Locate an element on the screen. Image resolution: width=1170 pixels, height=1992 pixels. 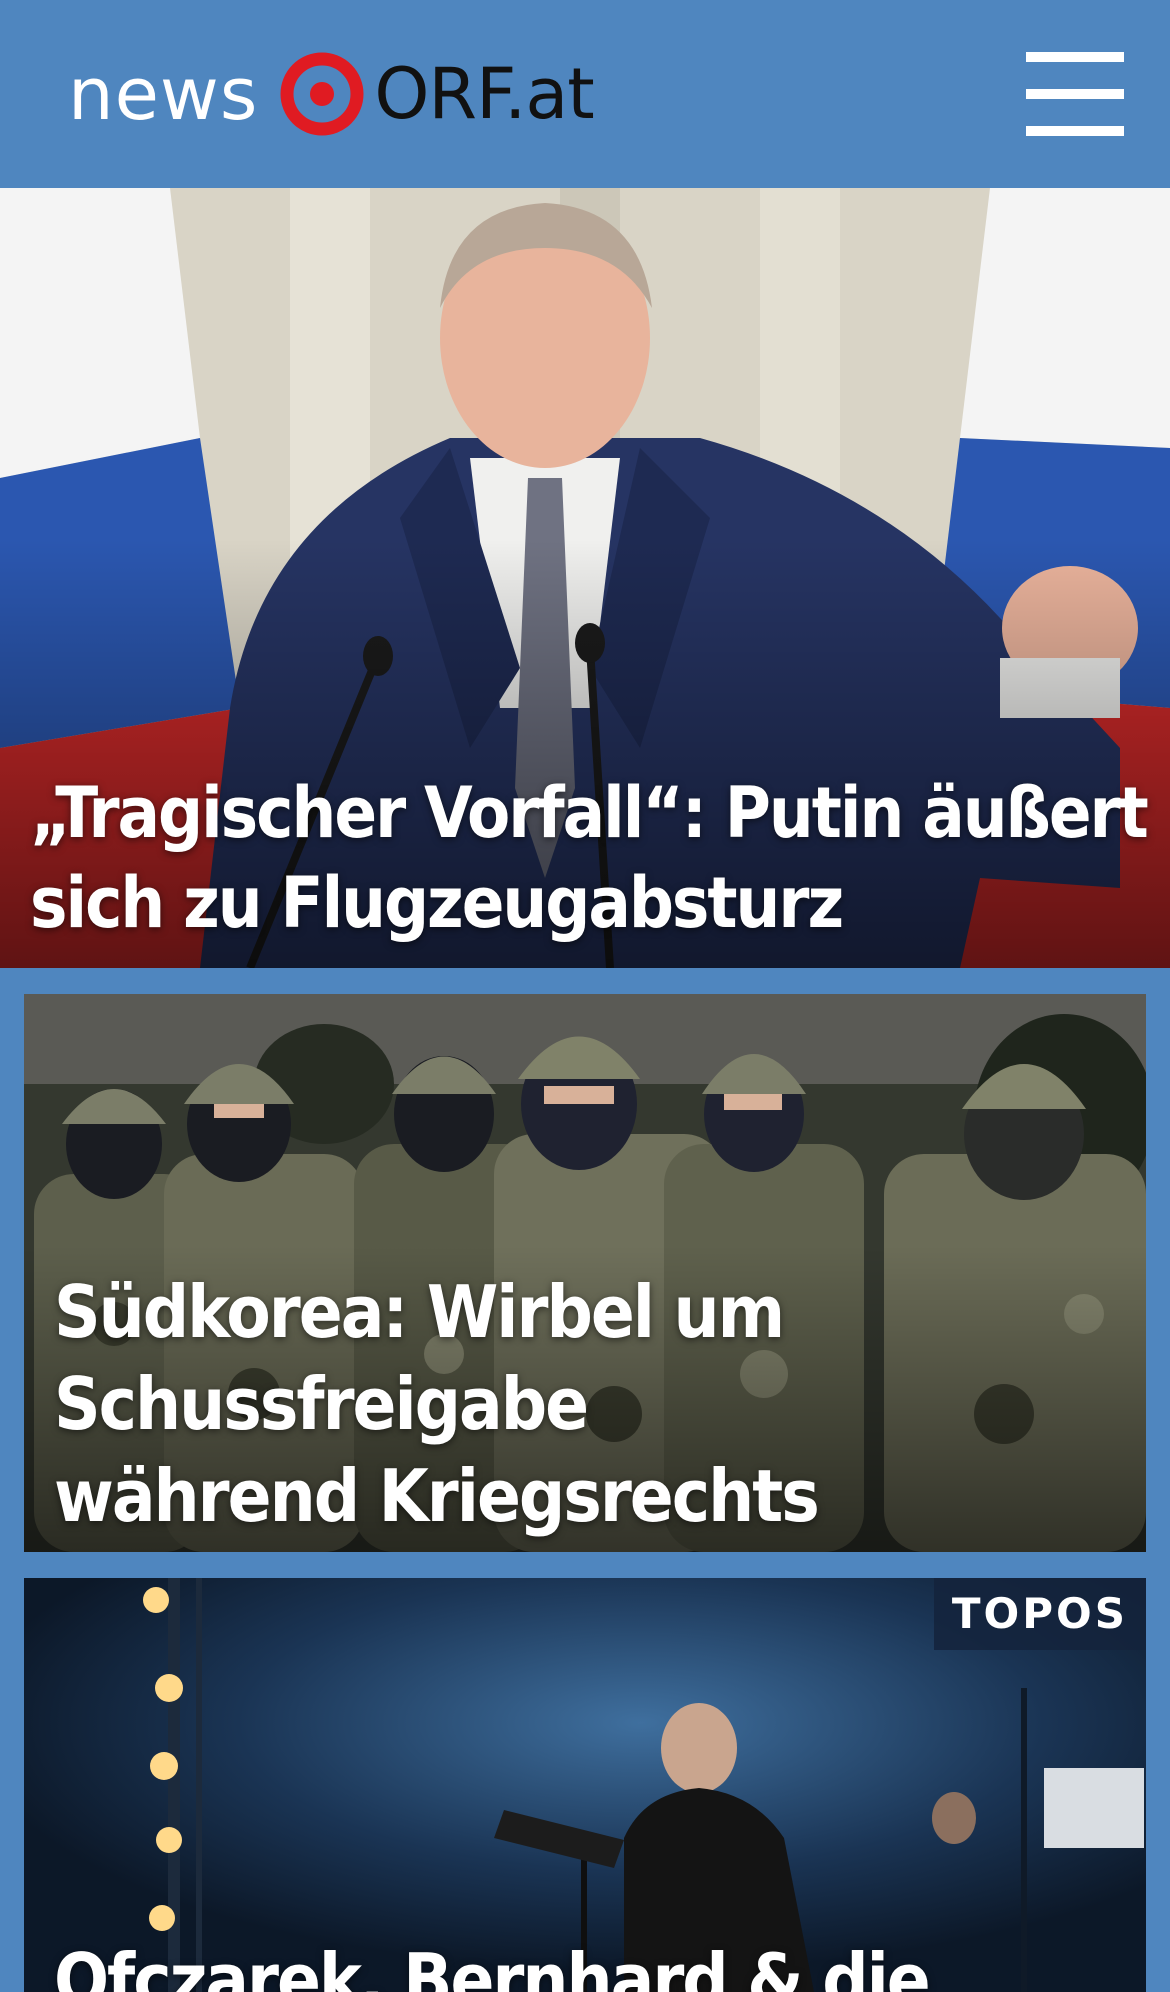
logo-orf-text: ORF.at is located at coordinates (484, 94).